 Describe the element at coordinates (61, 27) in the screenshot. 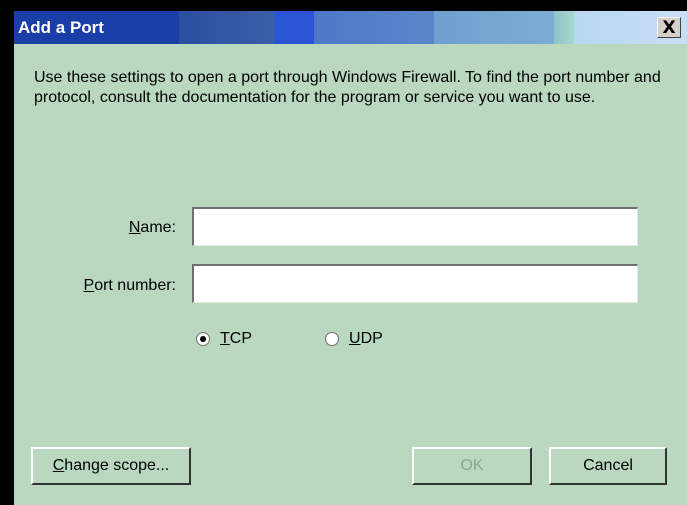

I see `dialog-title: Add a Port` at that location.